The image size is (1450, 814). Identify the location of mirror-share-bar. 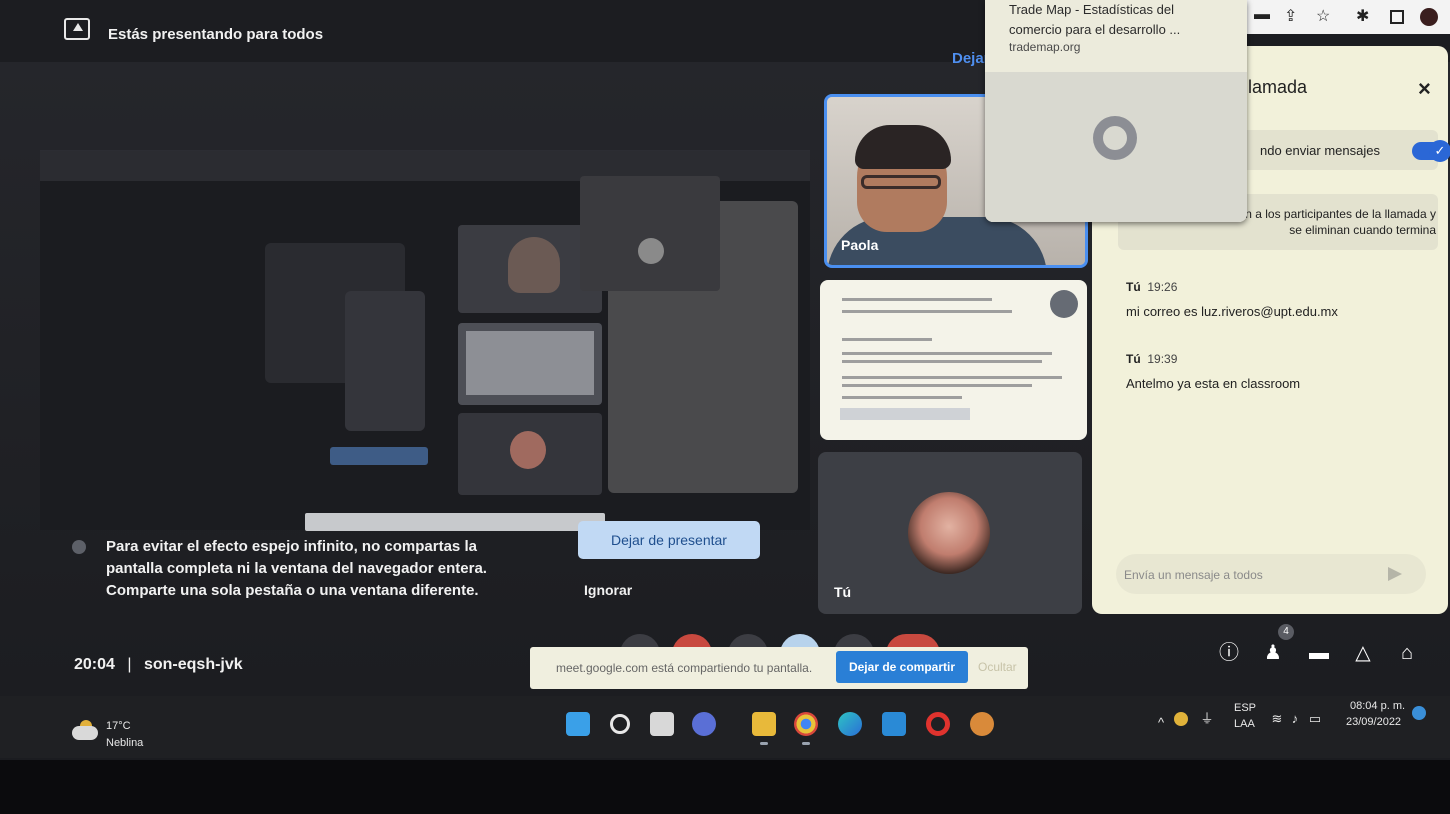
(455, 522).